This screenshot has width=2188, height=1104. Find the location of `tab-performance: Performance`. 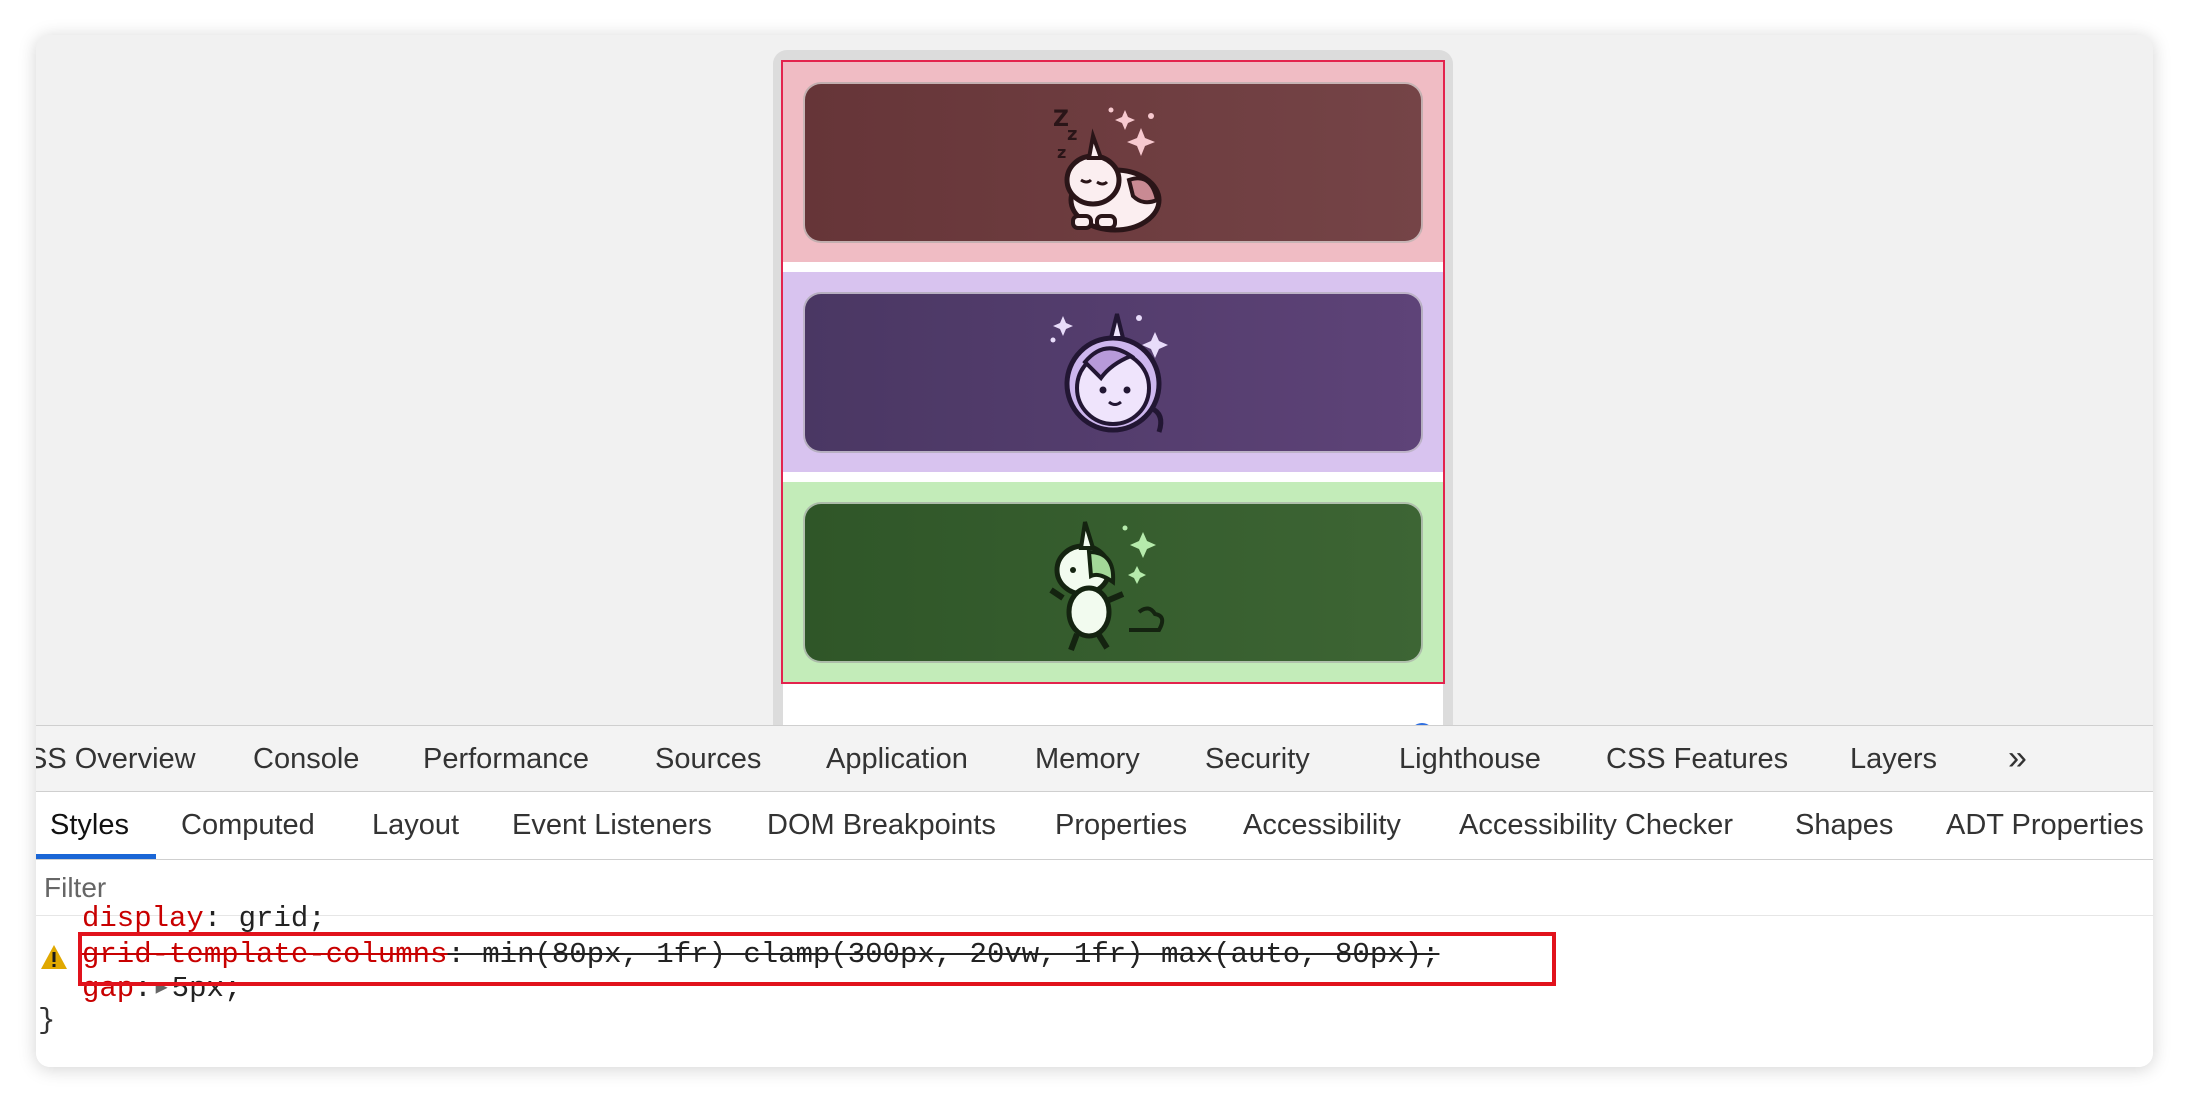

tab-performance: Performance is located at coordinates (506, 759).